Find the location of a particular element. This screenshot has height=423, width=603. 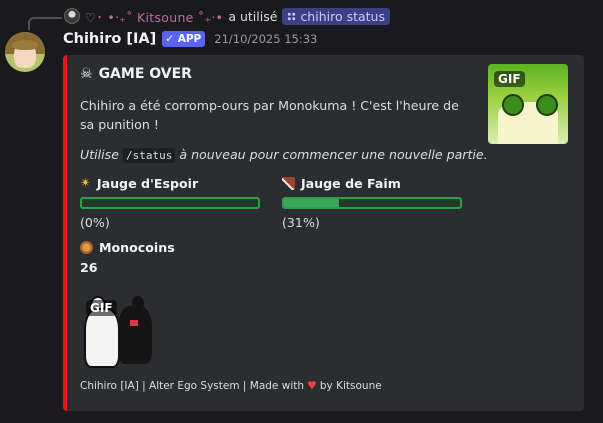

skull-icon: ☠ is located at coordinates (86, 74).